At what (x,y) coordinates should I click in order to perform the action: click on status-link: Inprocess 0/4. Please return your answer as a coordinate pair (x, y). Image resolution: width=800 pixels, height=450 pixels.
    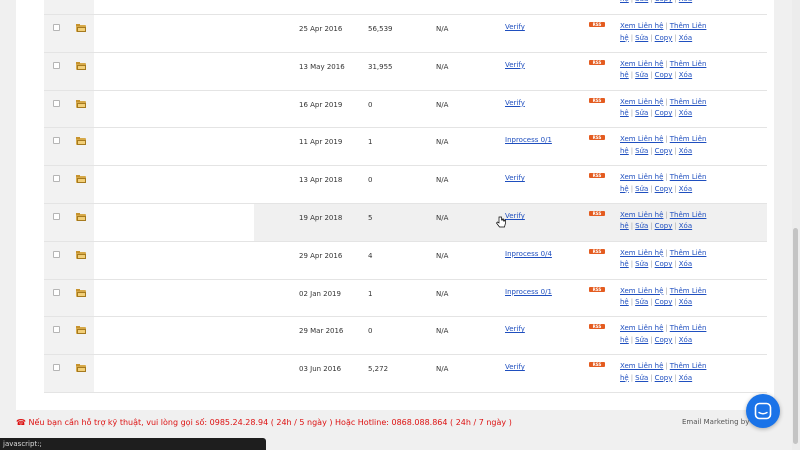
    Looking at the image, I should click on (528, 254).